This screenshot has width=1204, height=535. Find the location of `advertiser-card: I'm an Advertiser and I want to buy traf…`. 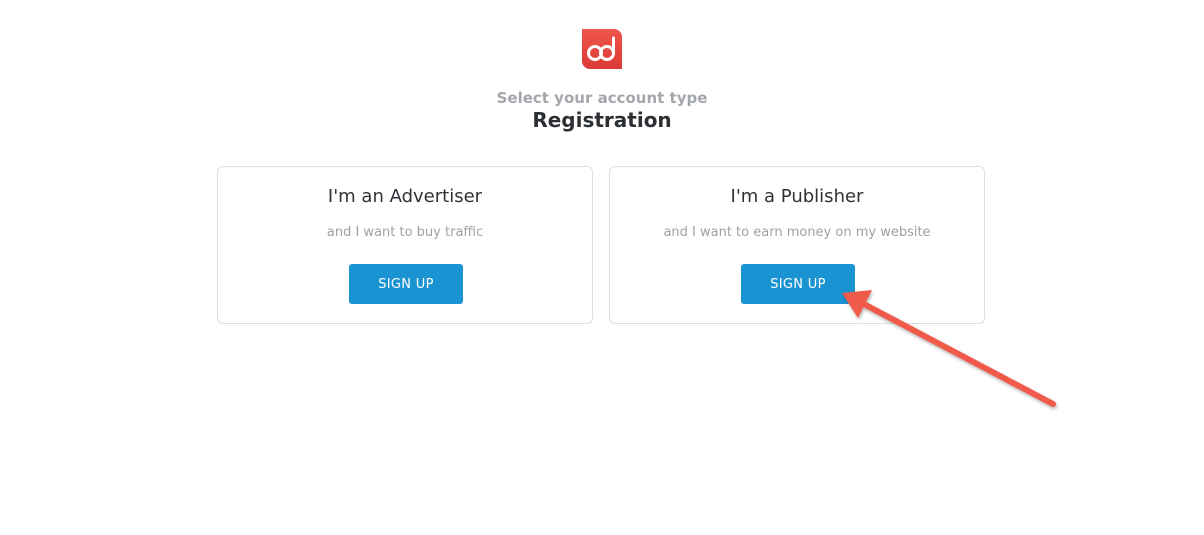

advertiser-card: I'm an Advertiser and I want to buy traf… is located at coordinates (405, 245).